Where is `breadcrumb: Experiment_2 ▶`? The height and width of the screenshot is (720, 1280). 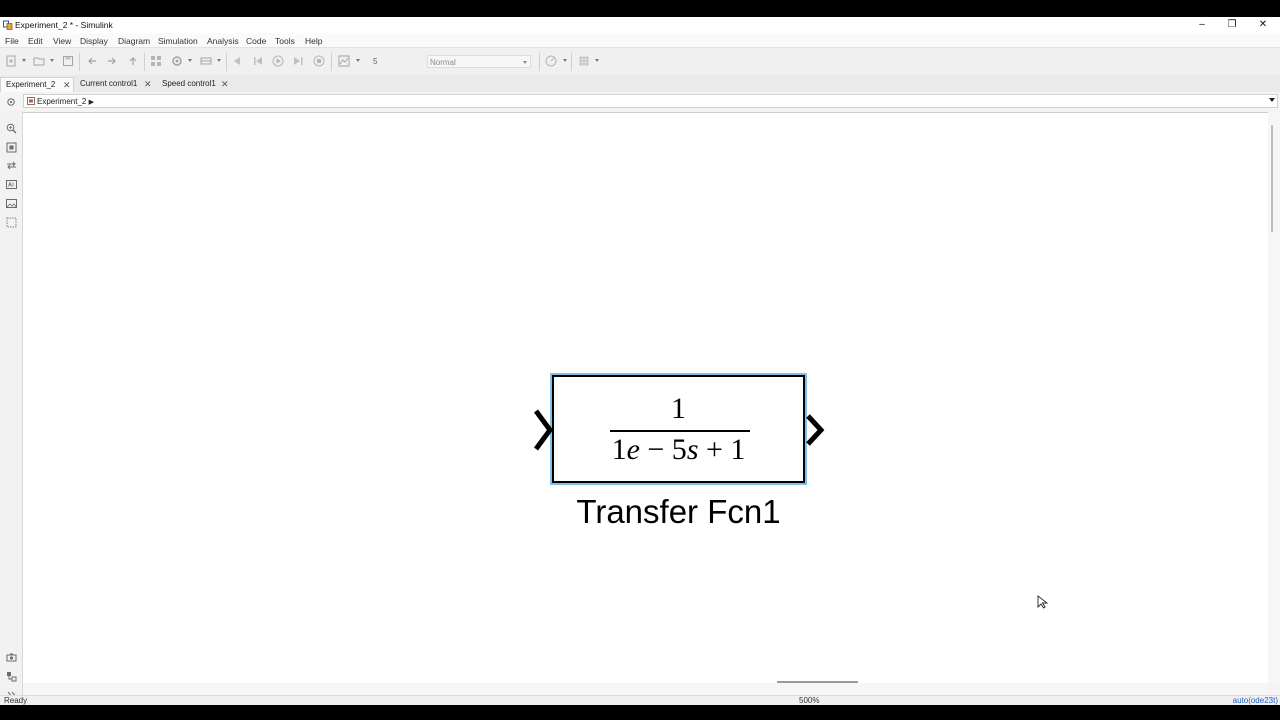 breadcrumb: Experiment_2 ▶ is located at coordinates (650, 101).